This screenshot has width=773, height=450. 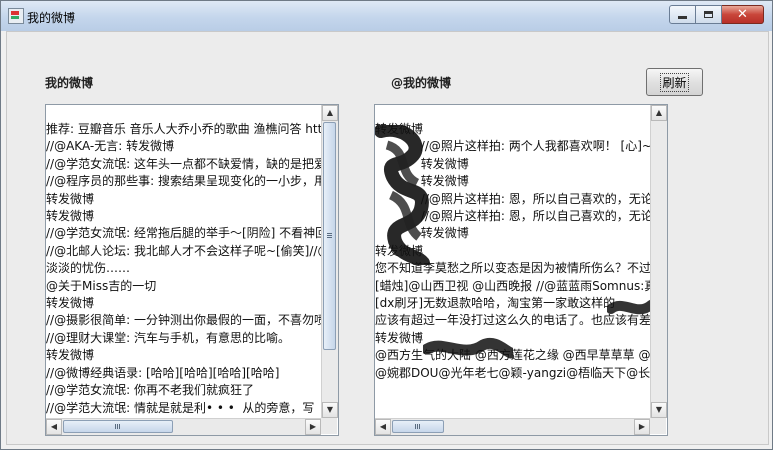 I want to click on feed-line: //@程序员的那些事: 搜索结果呈现变化的一小步，用, so click(x=186, y=181).